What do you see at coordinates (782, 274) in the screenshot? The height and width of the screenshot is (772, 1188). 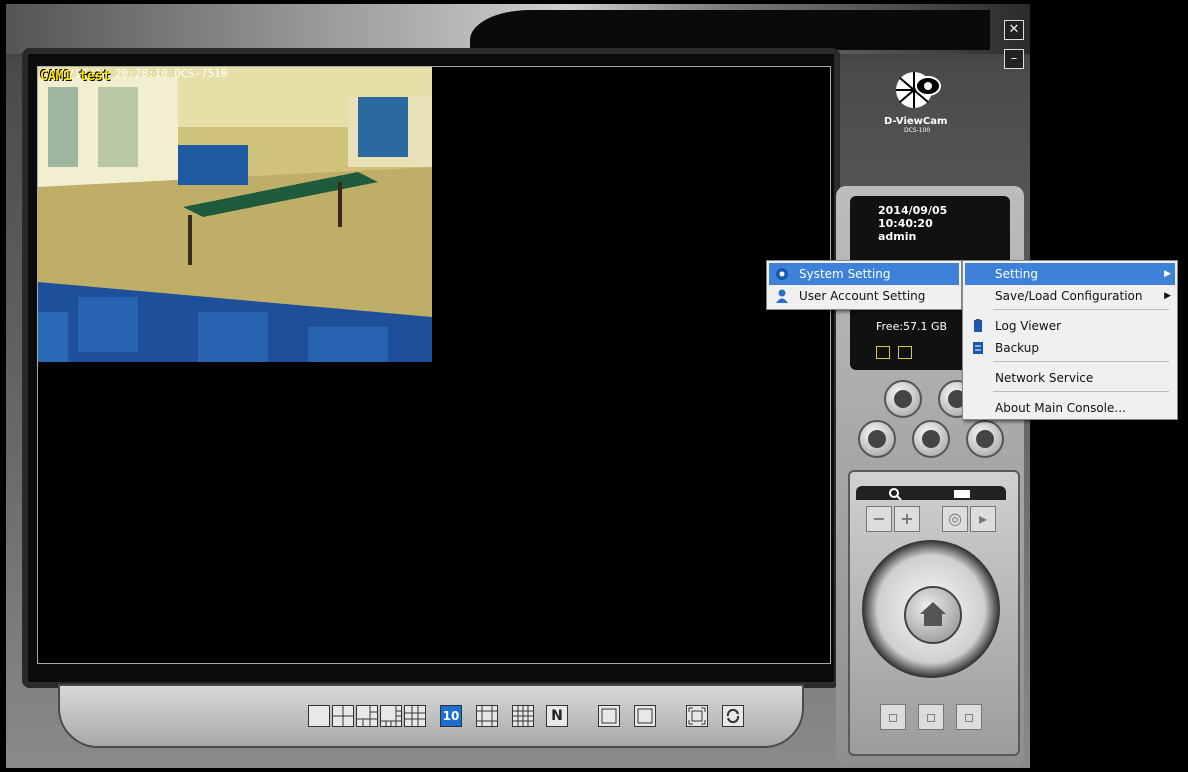 I see `gear-icon` at bounding box center [782, 274].